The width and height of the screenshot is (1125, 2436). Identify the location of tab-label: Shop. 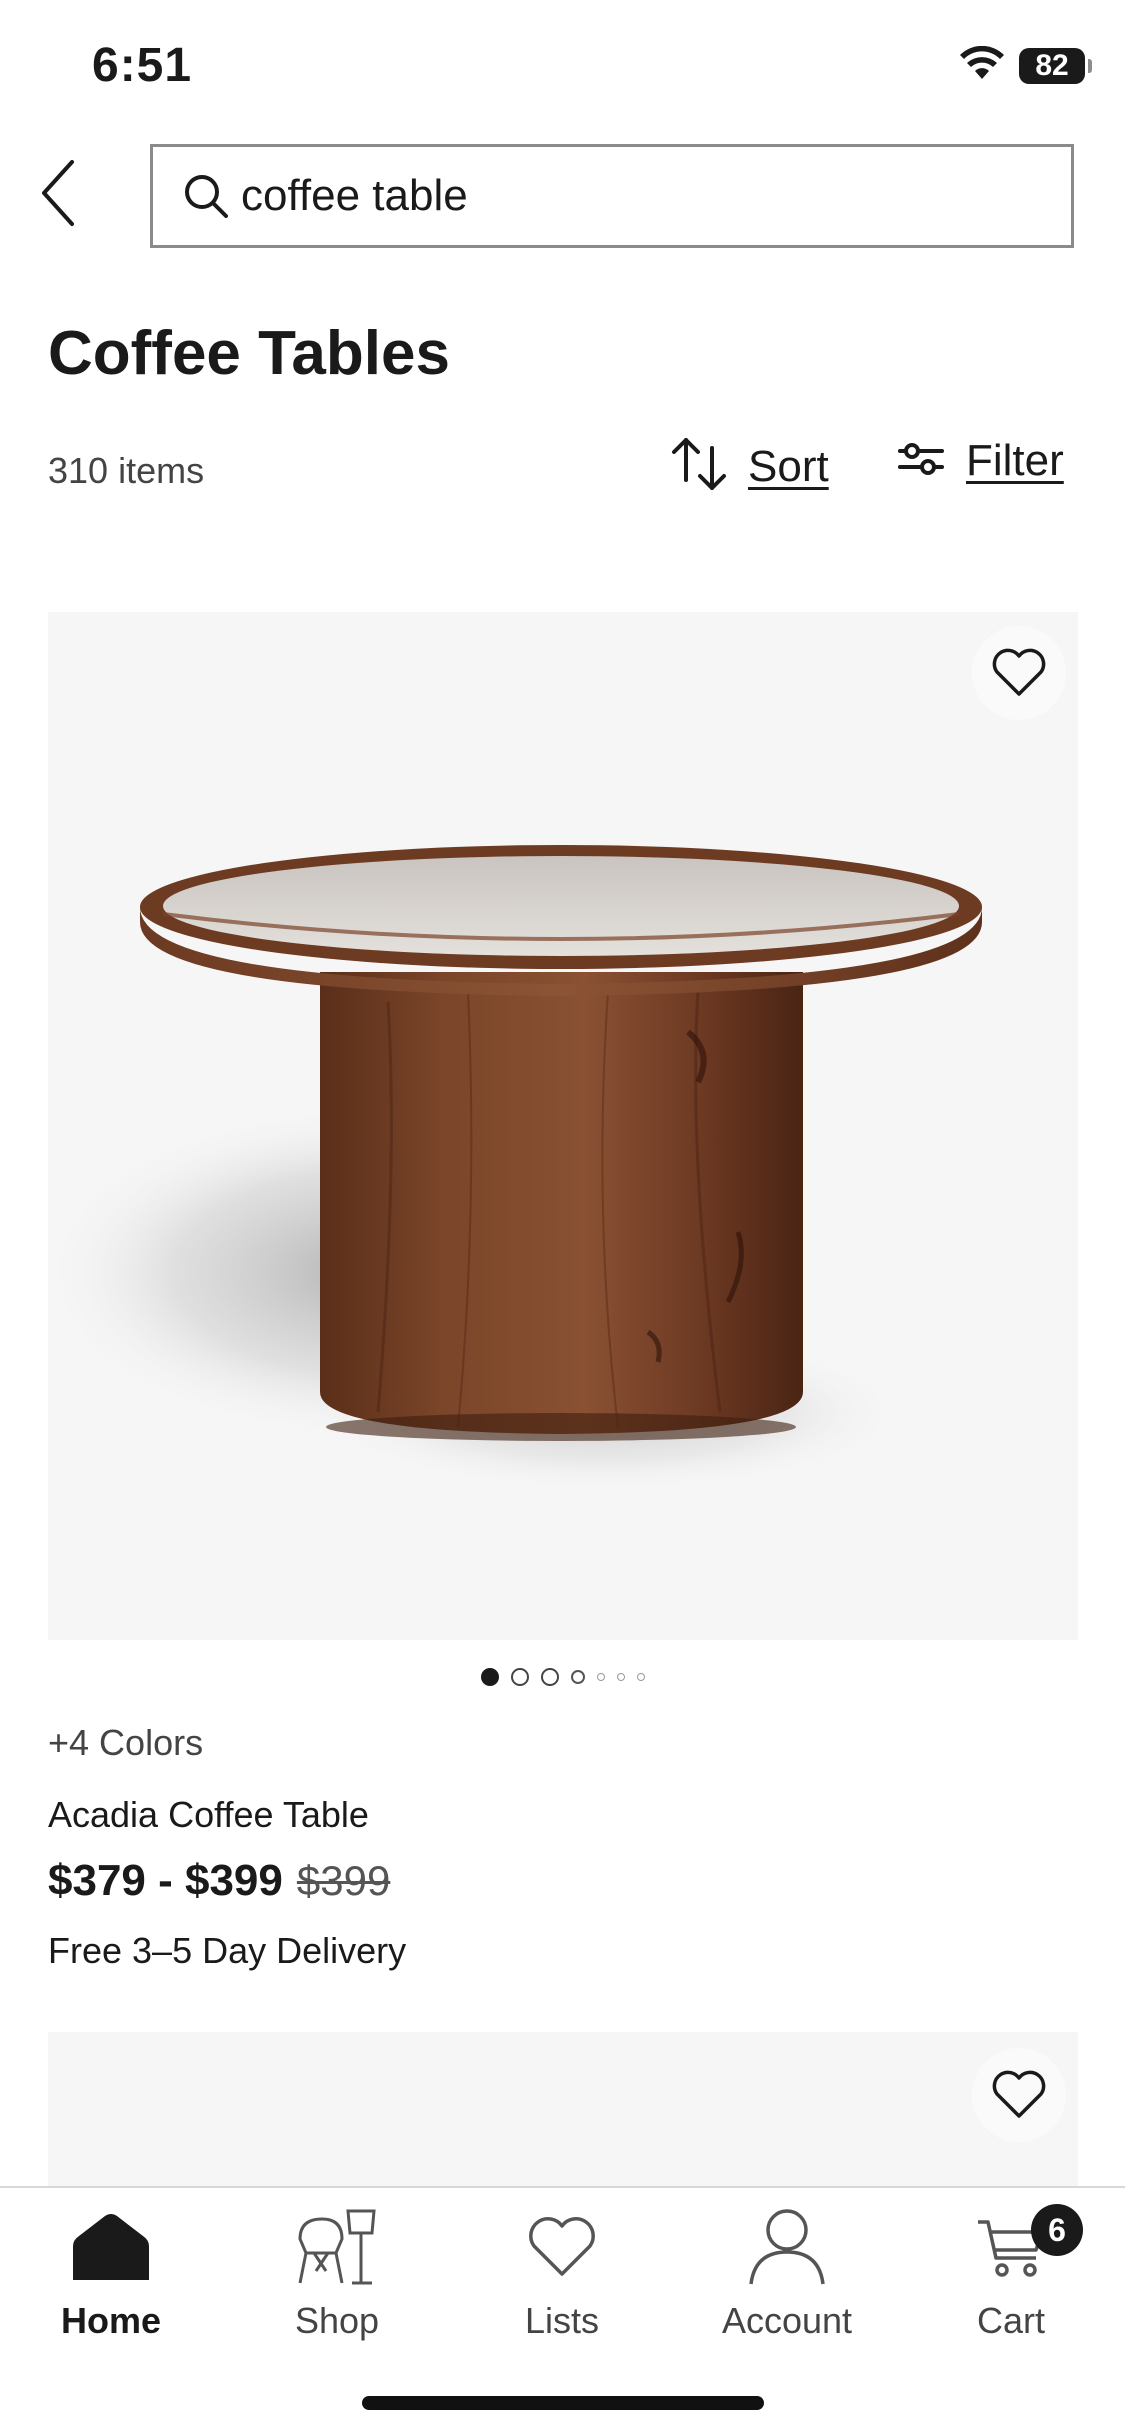
(337, 2320).